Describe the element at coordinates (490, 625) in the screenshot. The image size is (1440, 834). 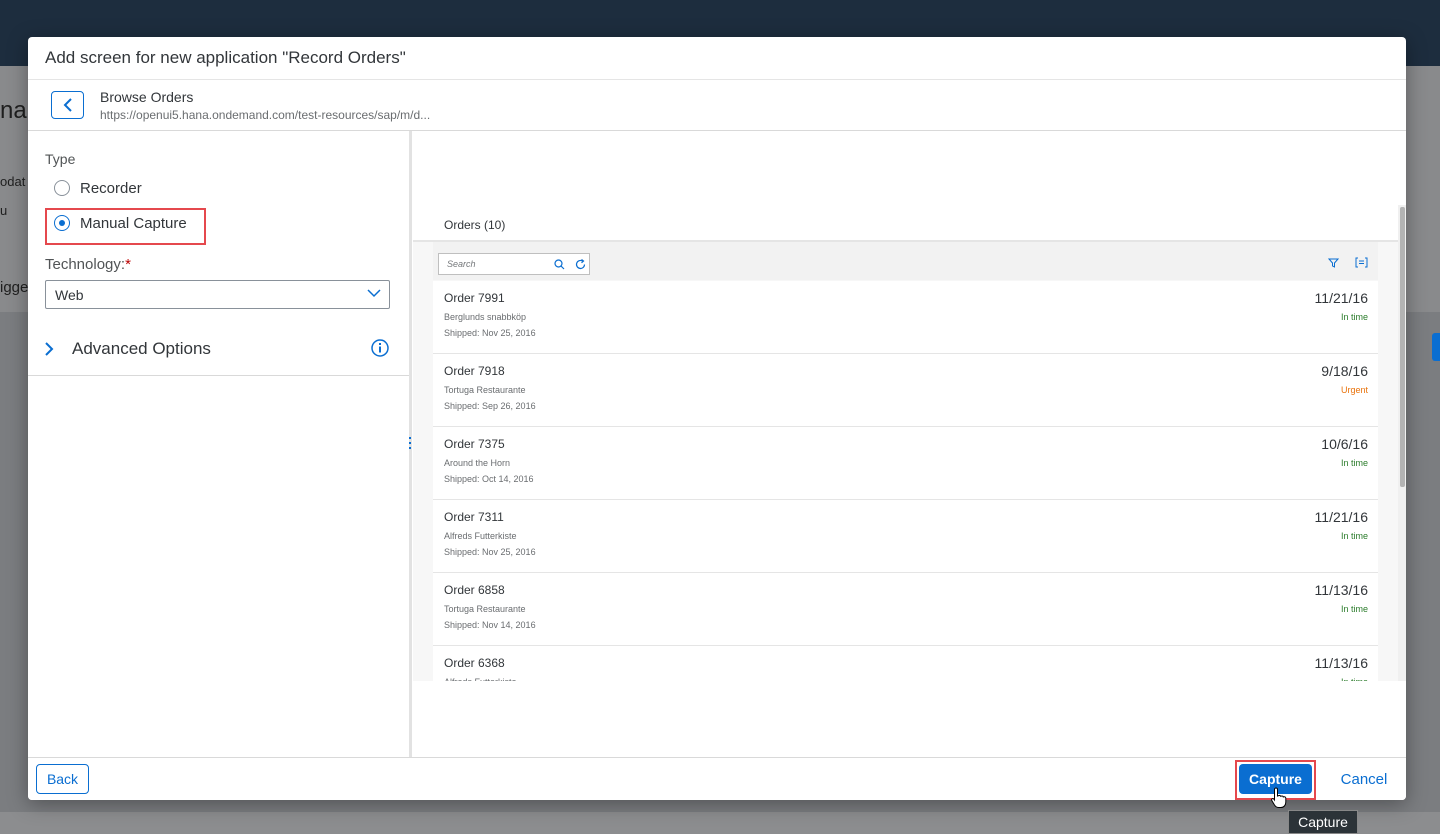
I see `order-shipped: Shipped: Nov 14, 2016` at that location.